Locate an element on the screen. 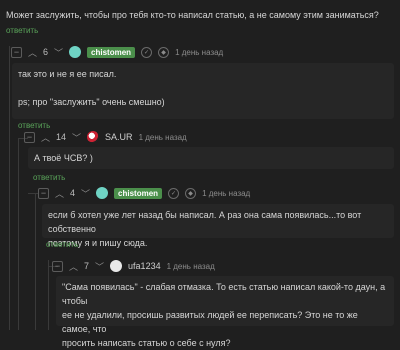 Image resolution: width=400 pixels, height=350 pixels. comment-header: − ︿ 6 ﹀ chistomen ✓ ◆ 1 день назад is located at coordinates (117, 52).